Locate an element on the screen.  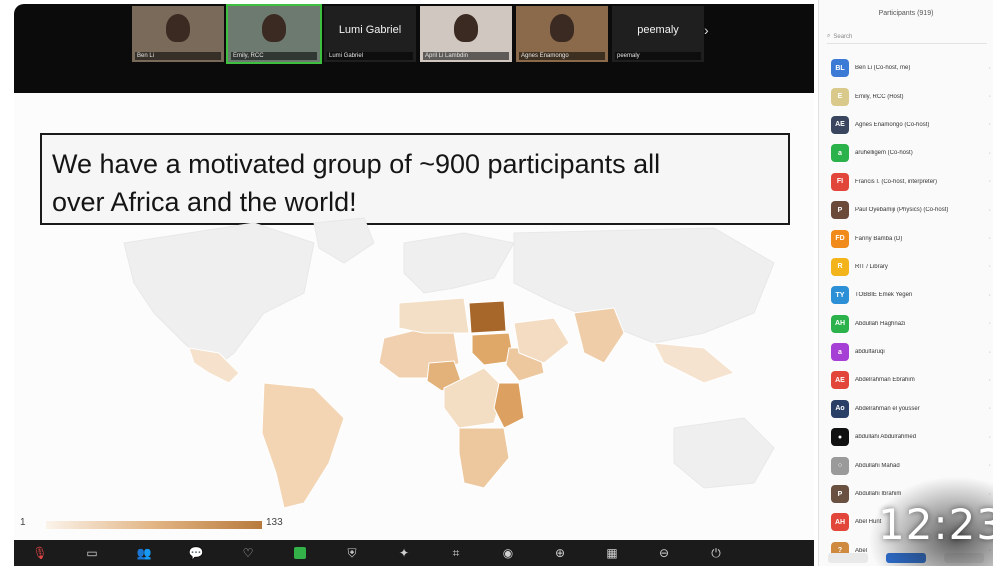
tile-display-name: peemaly is located at coordinates (658, 30).